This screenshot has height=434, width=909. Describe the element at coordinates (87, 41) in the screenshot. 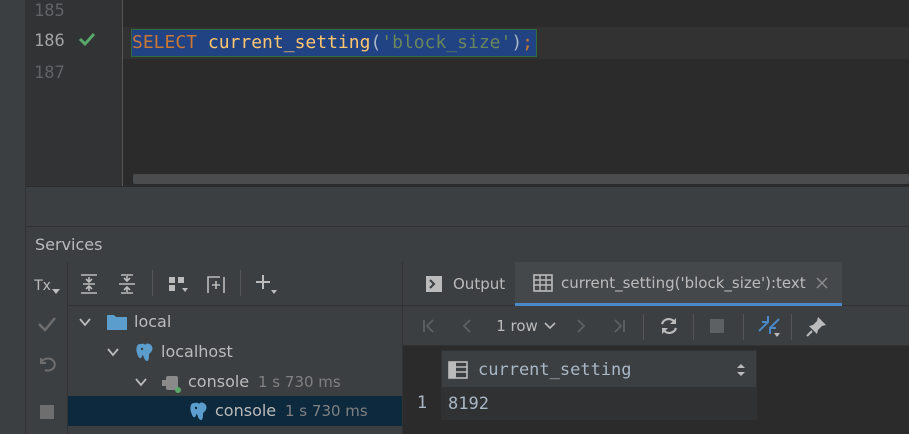

I see `check-icon` at that location.